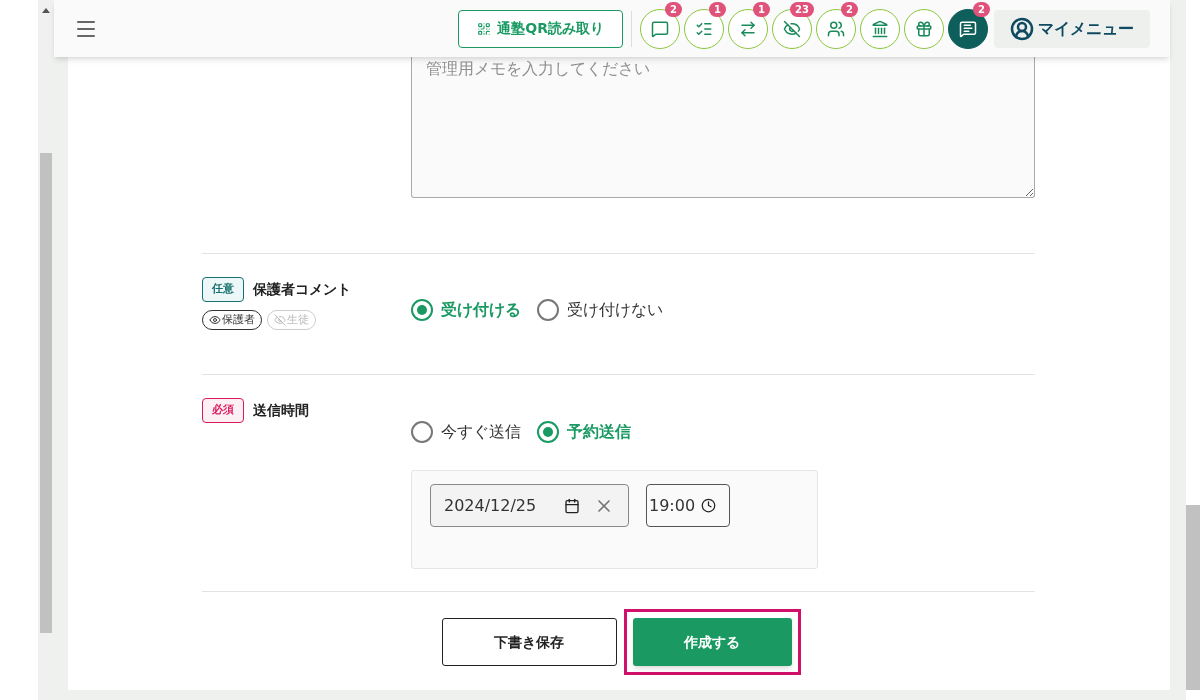  Describe the element at coordinates (748, 28) in the screenshot. I see `arrows-icon` at that location.